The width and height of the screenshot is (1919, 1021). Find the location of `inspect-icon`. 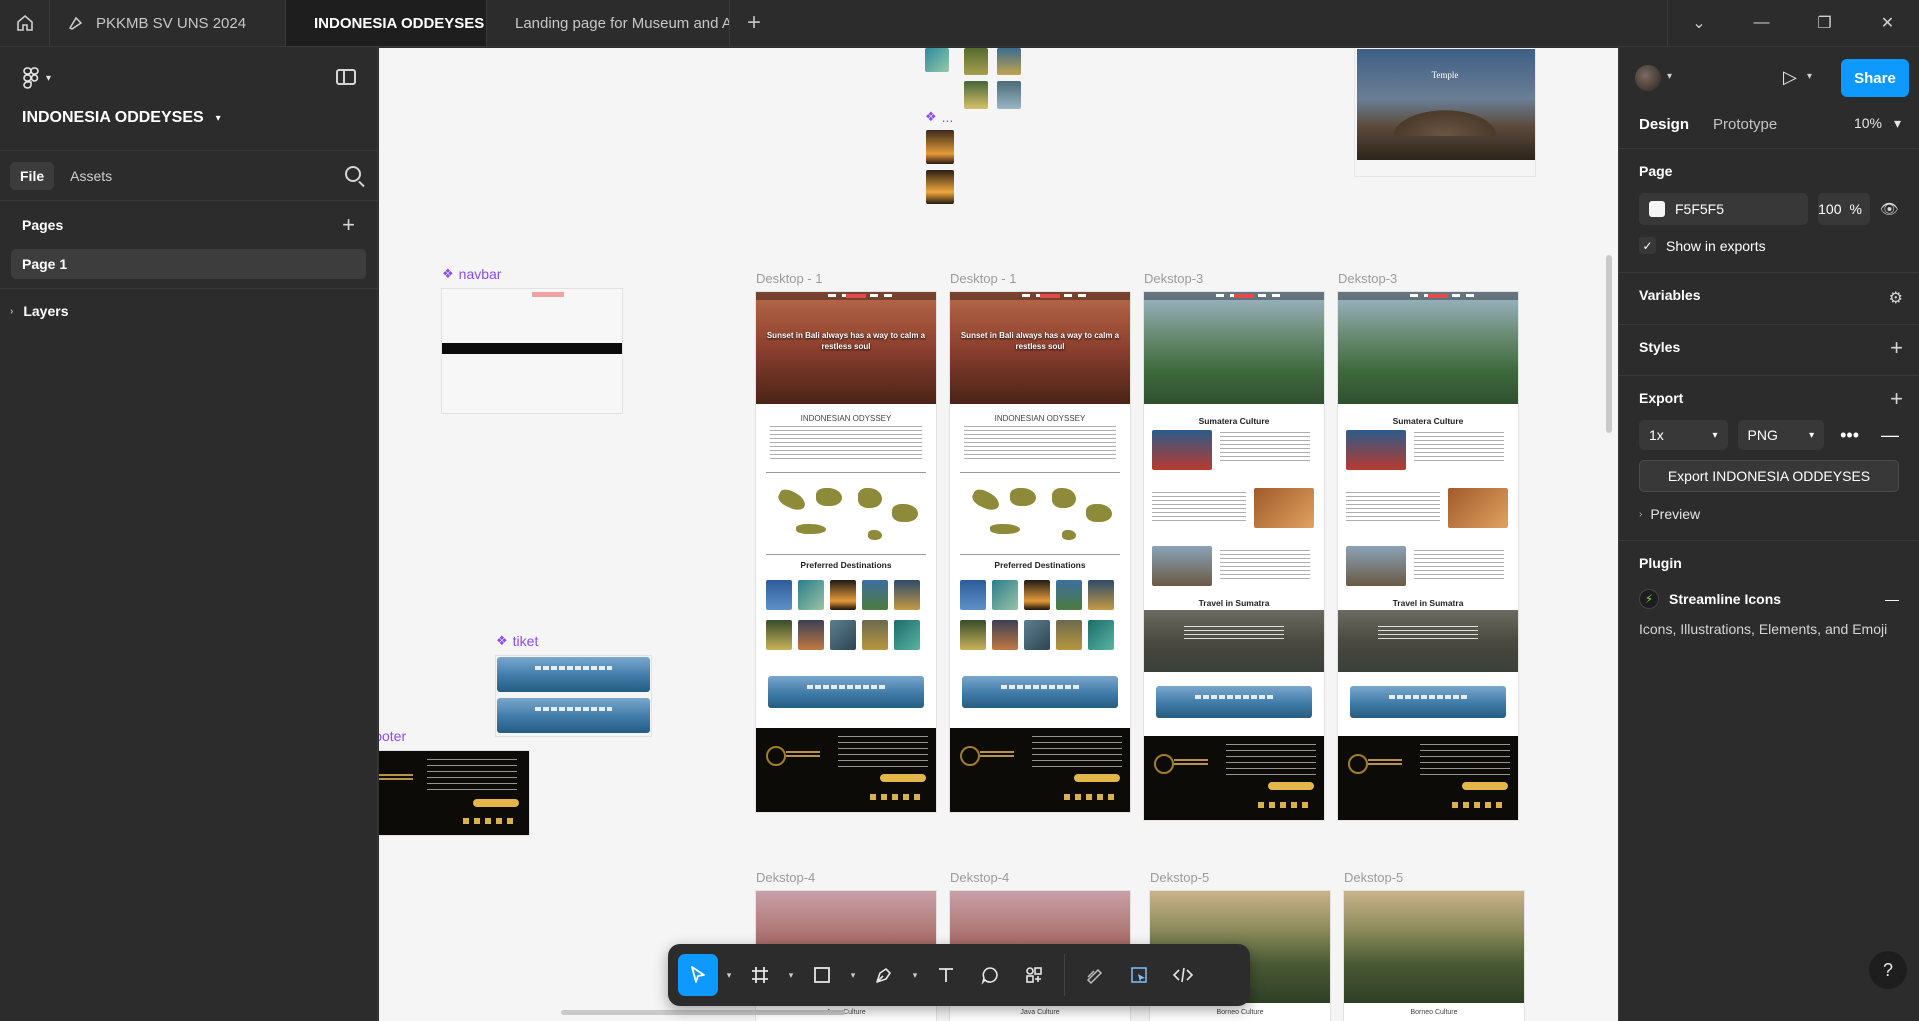

inspect-icon is located at coordinates (1139, 975).